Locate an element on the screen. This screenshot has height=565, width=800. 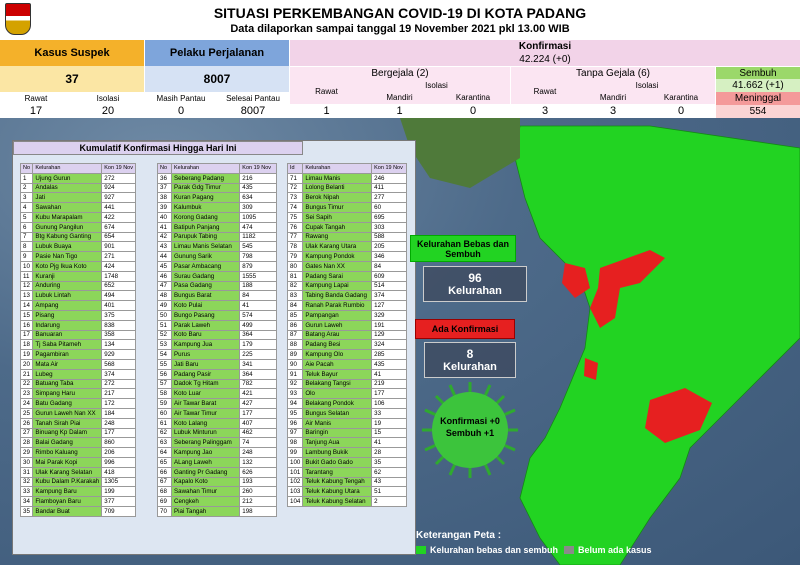
northern-land is located at coordinates (460, 153).